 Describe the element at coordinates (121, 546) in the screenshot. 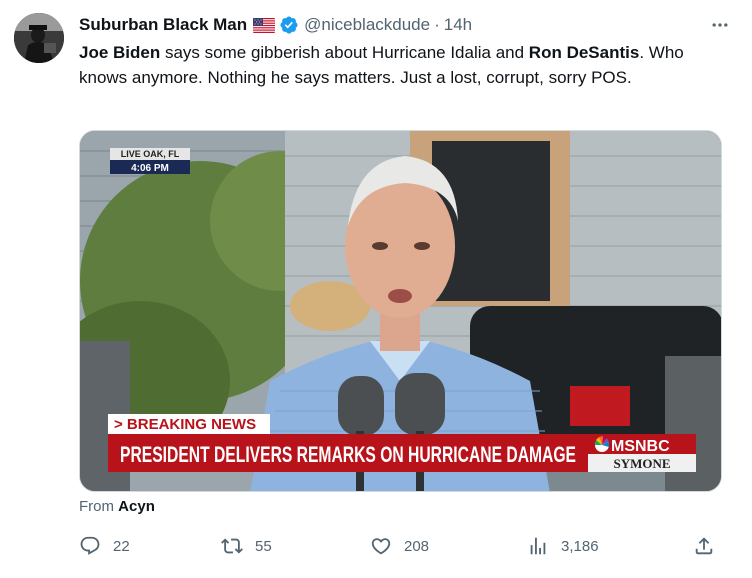

I see `reply-count: 22` at that location.